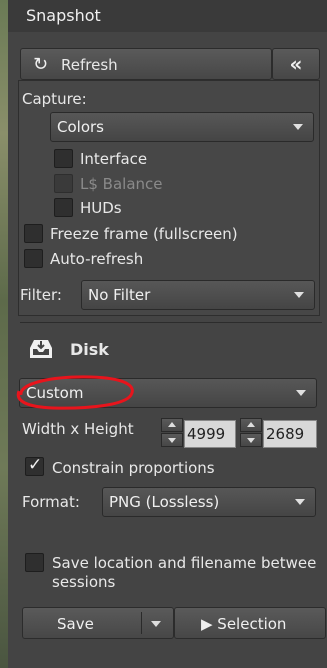  What do you see at coordinates (164, 502) in the screenshot?
I see `format-value: PNG (Lossless)` at bounding box center [164, 502].